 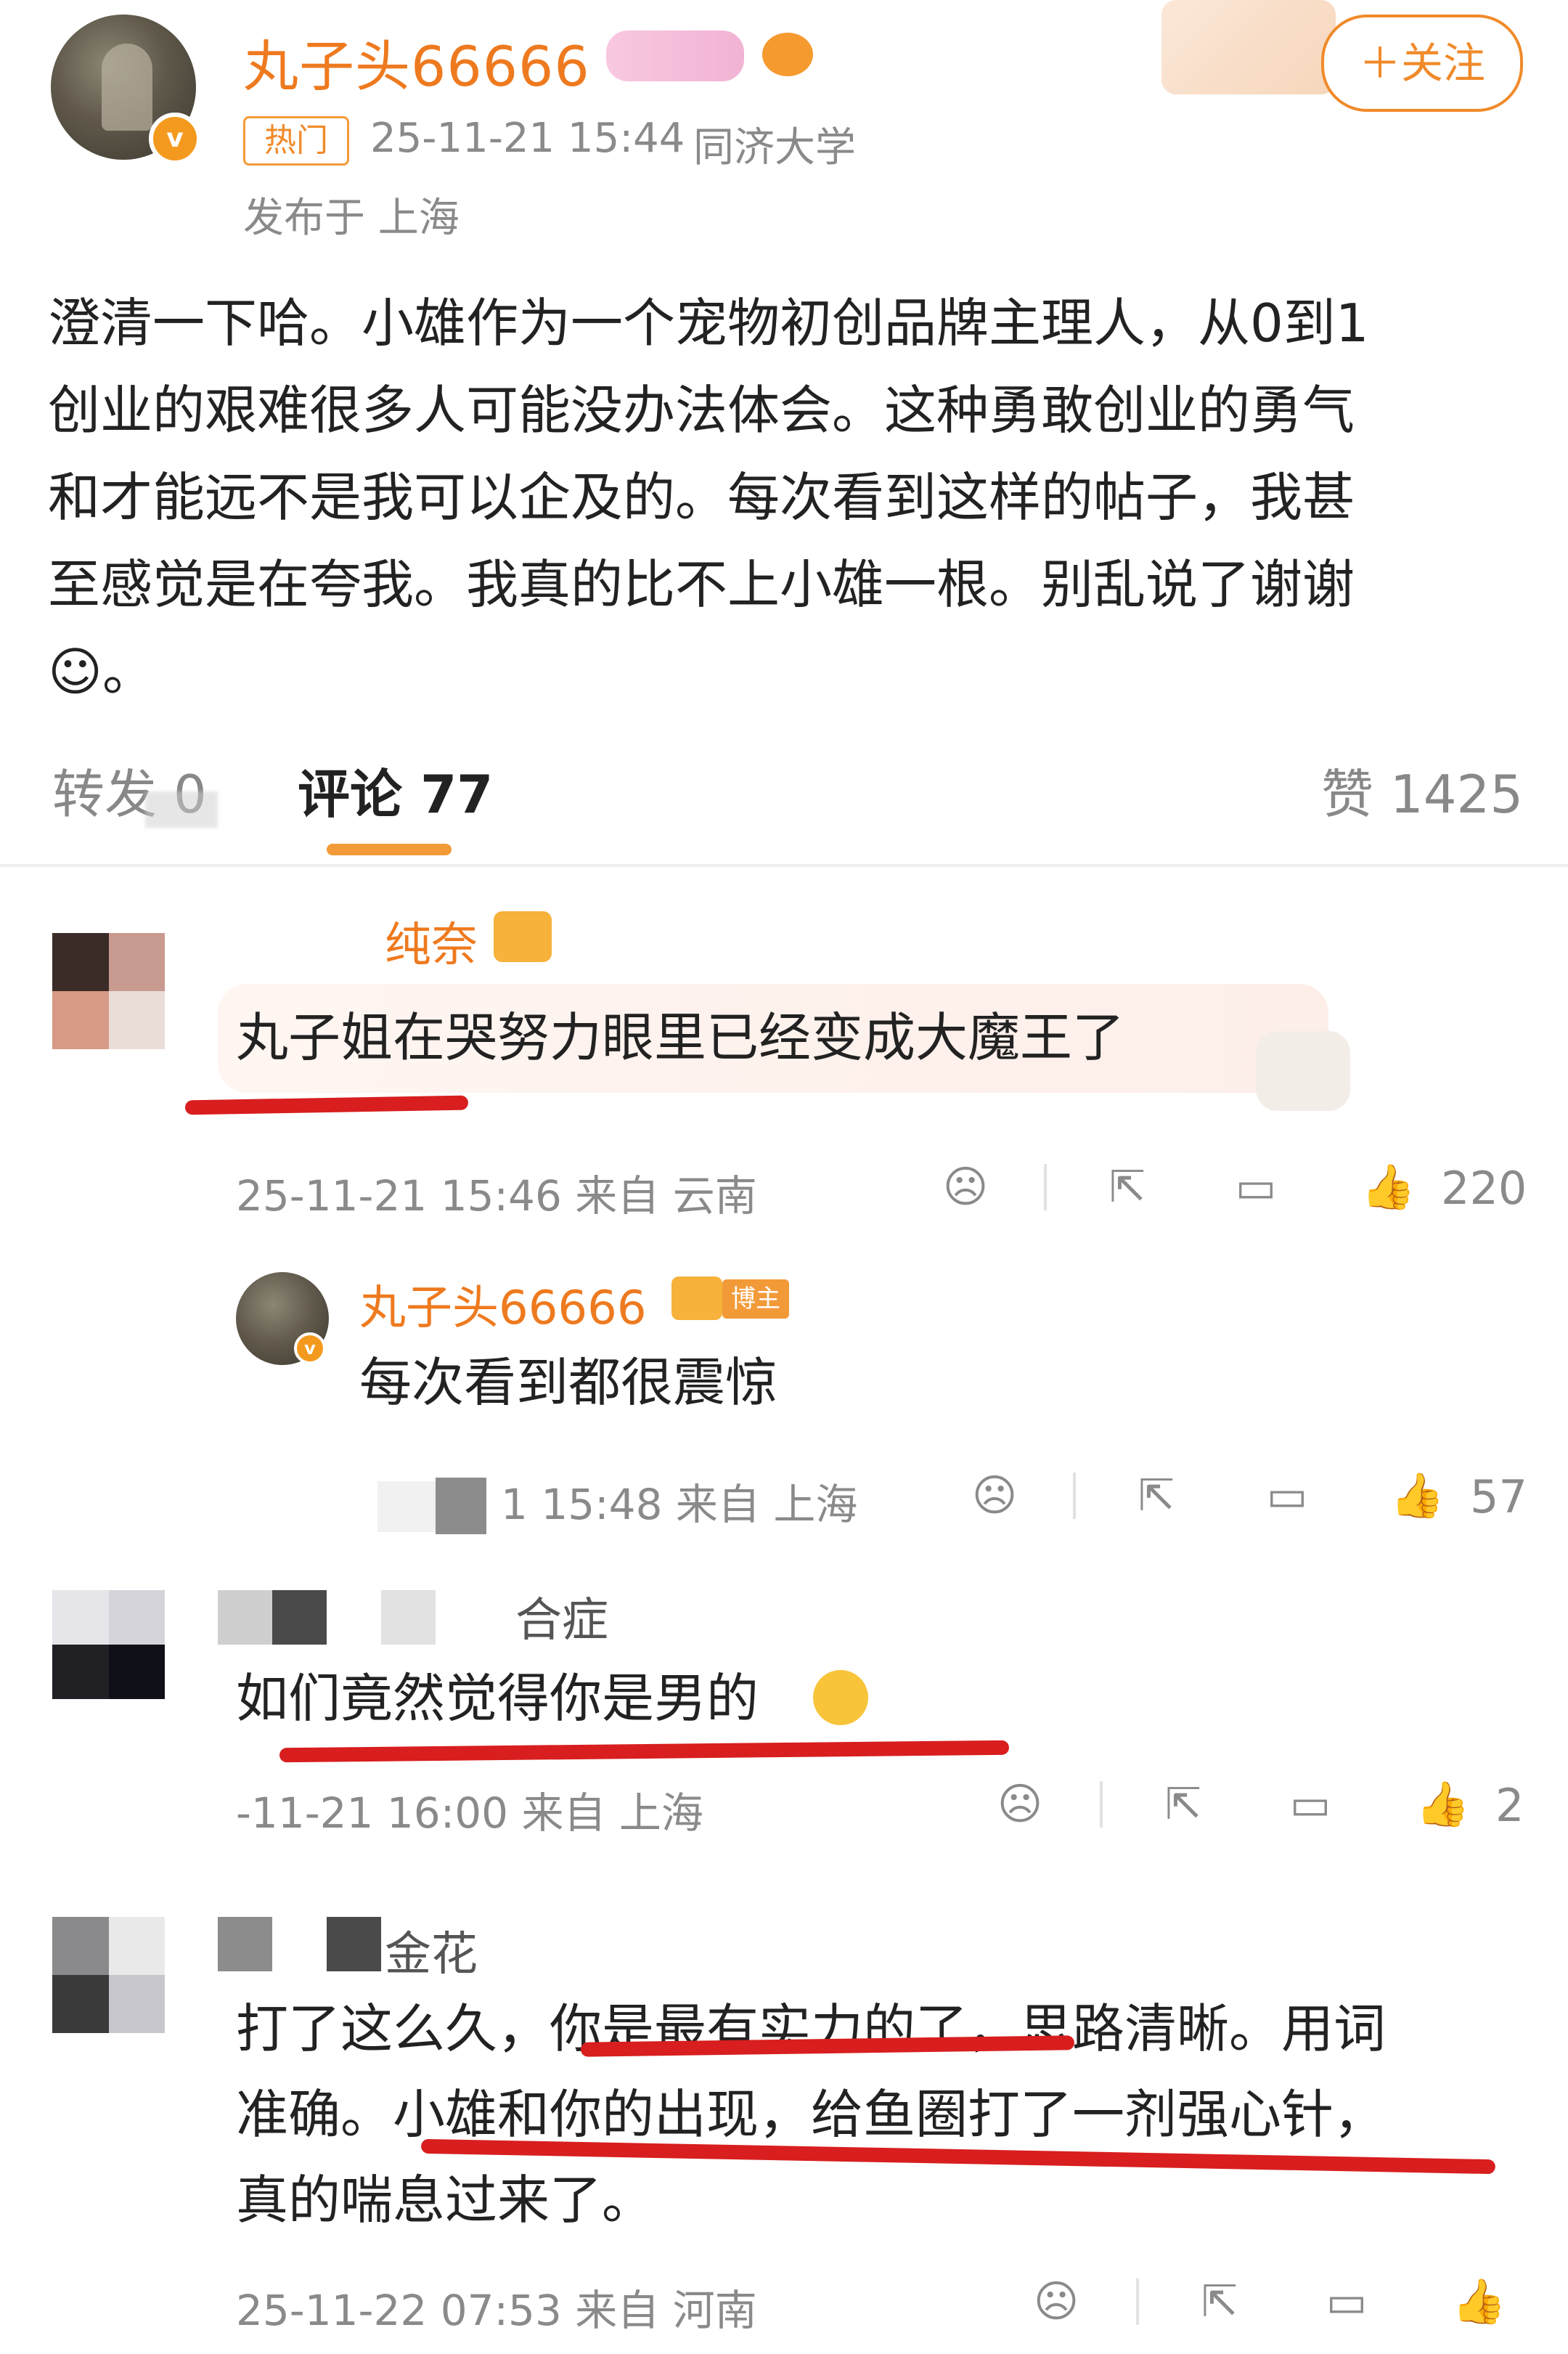 I want to click on post-line: 创业的艰难很多人可能没办法体会。这种勇敢创业的勇气, so click(x=702, y=410).